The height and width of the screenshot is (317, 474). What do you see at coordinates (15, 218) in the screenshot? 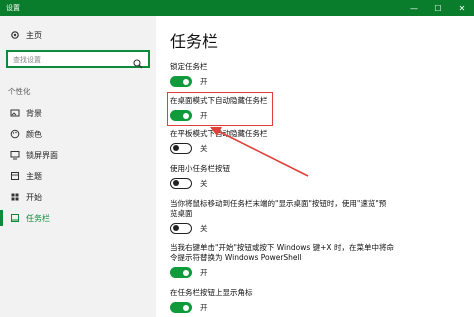
I see `taskbar-icon` at bounding box center [15, 218].